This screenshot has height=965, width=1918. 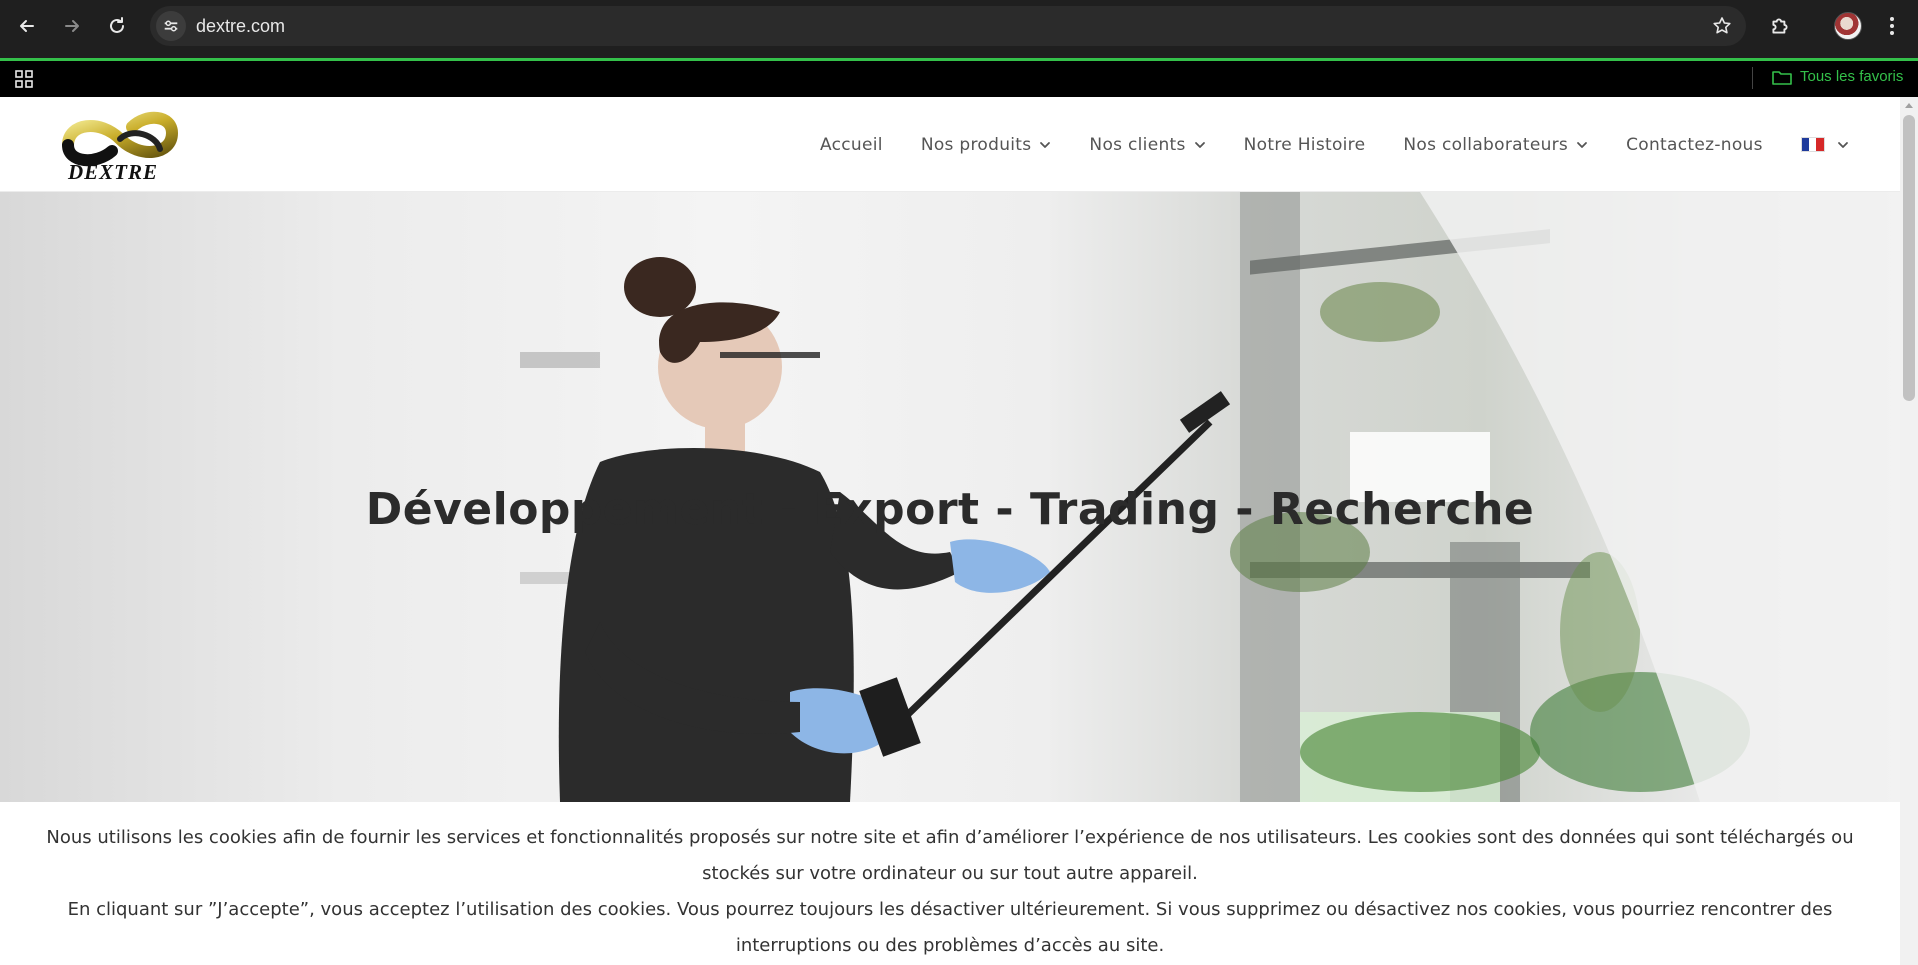 What do you see at coordinates (113, 172) in the screenshot?
I see `logo-wordmark: DEXTRE` at bounding box center [113, 172].